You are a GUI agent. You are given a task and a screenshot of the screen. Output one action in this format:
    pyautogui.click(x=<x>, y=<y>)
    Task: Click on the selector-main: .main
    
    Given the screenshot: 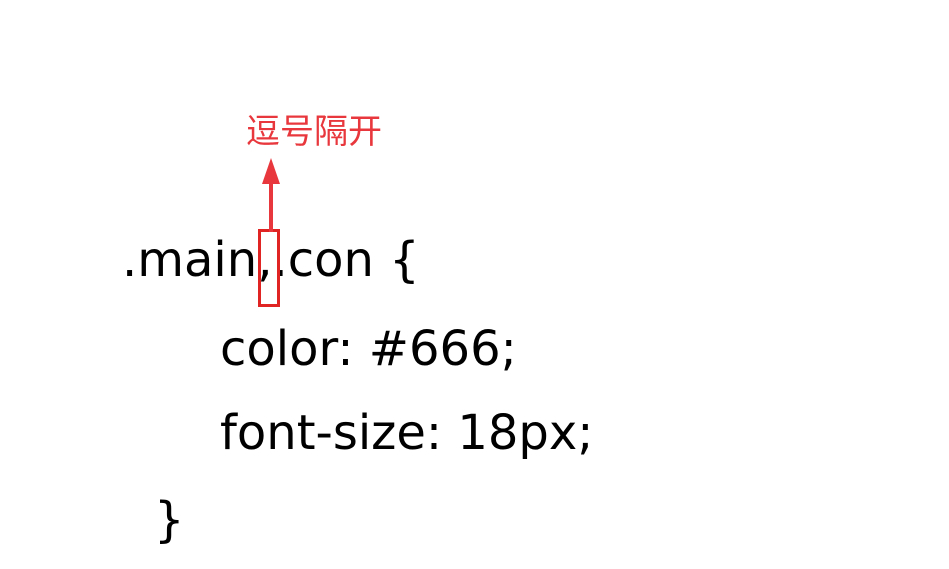 What is the action you would take?
    pyautogui.click(x=190, y=260)
    